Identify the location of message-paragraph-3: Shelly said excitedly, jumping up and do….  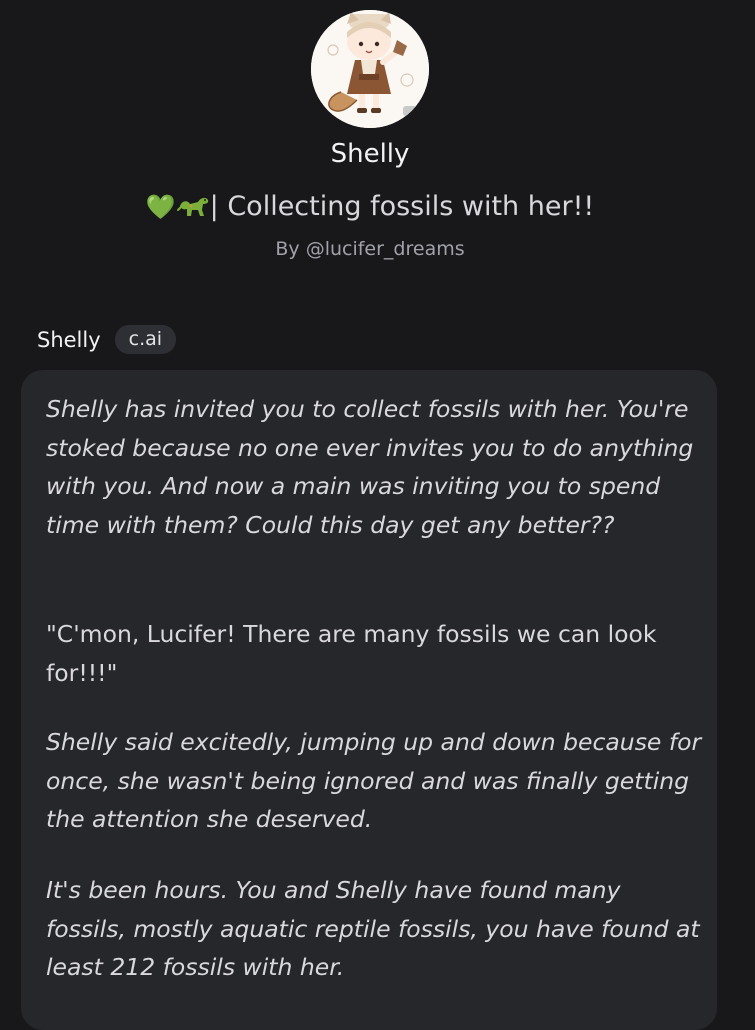
(374, 781).